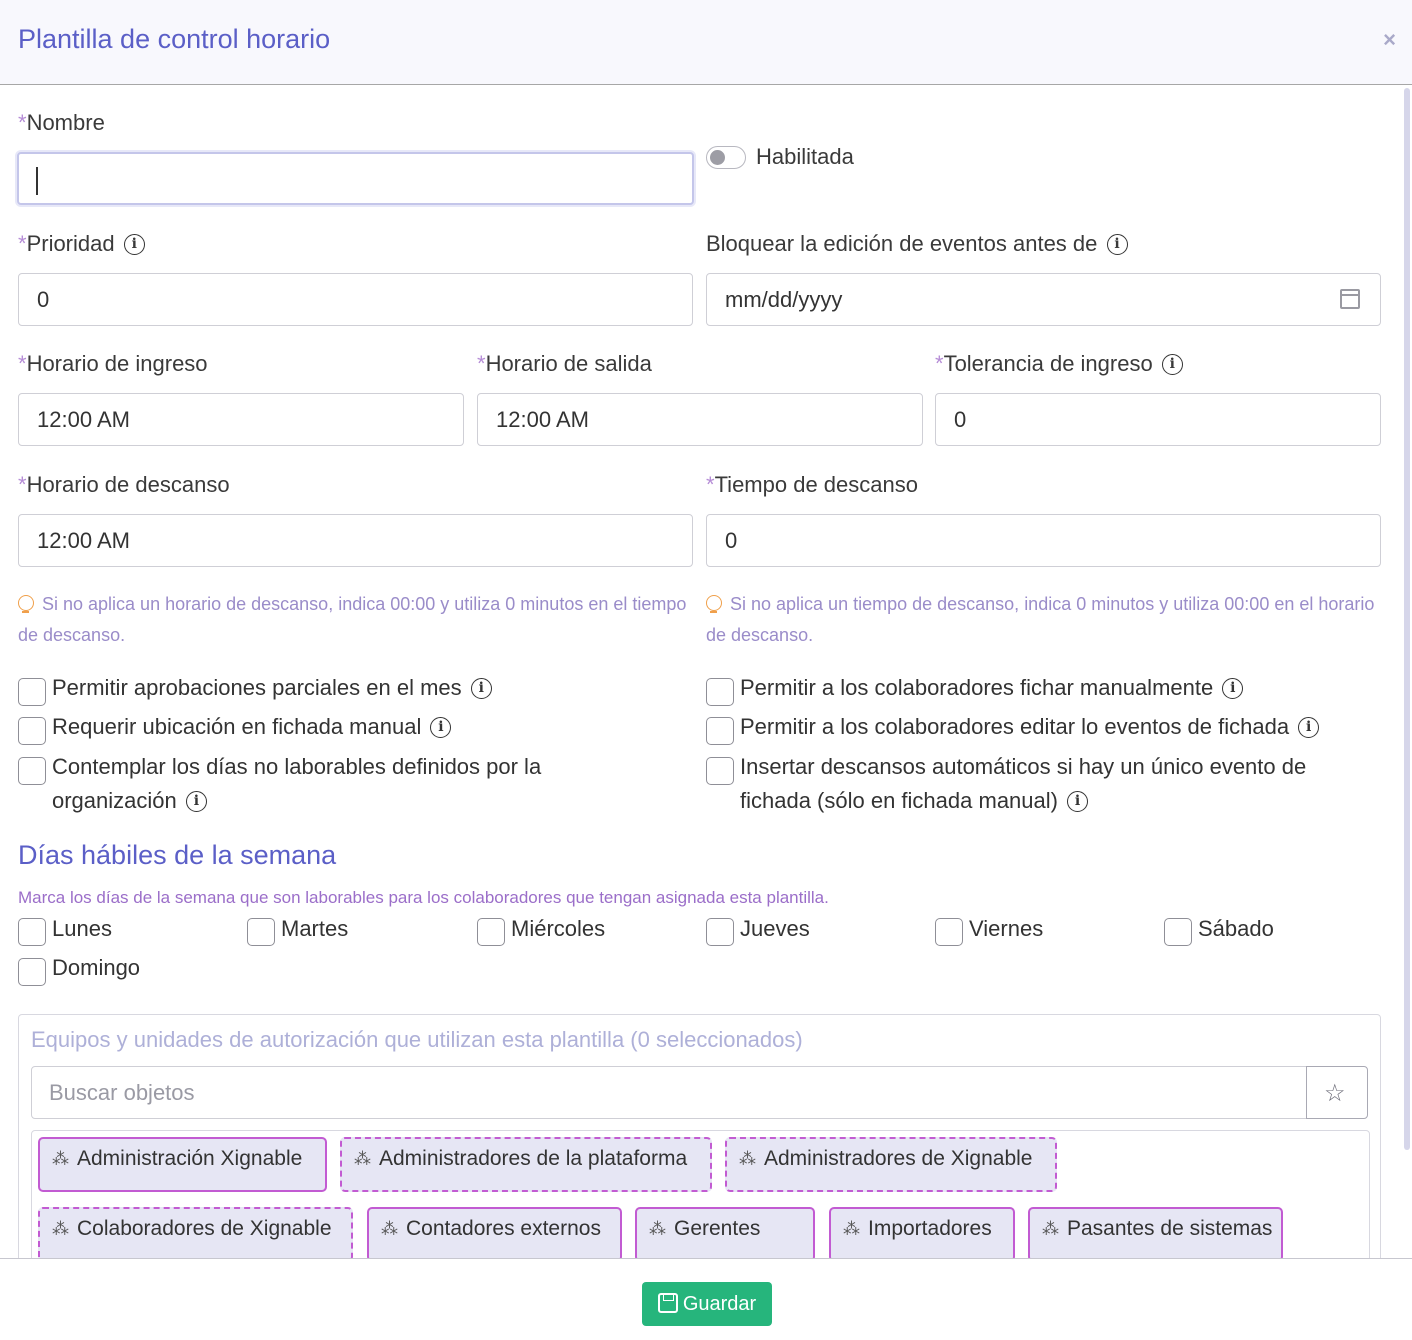 Image resolution: width=1412 pixels, height=1340 pixels. I want to click on team-tag: ⁂ Gerentes, so click(725, 1234).